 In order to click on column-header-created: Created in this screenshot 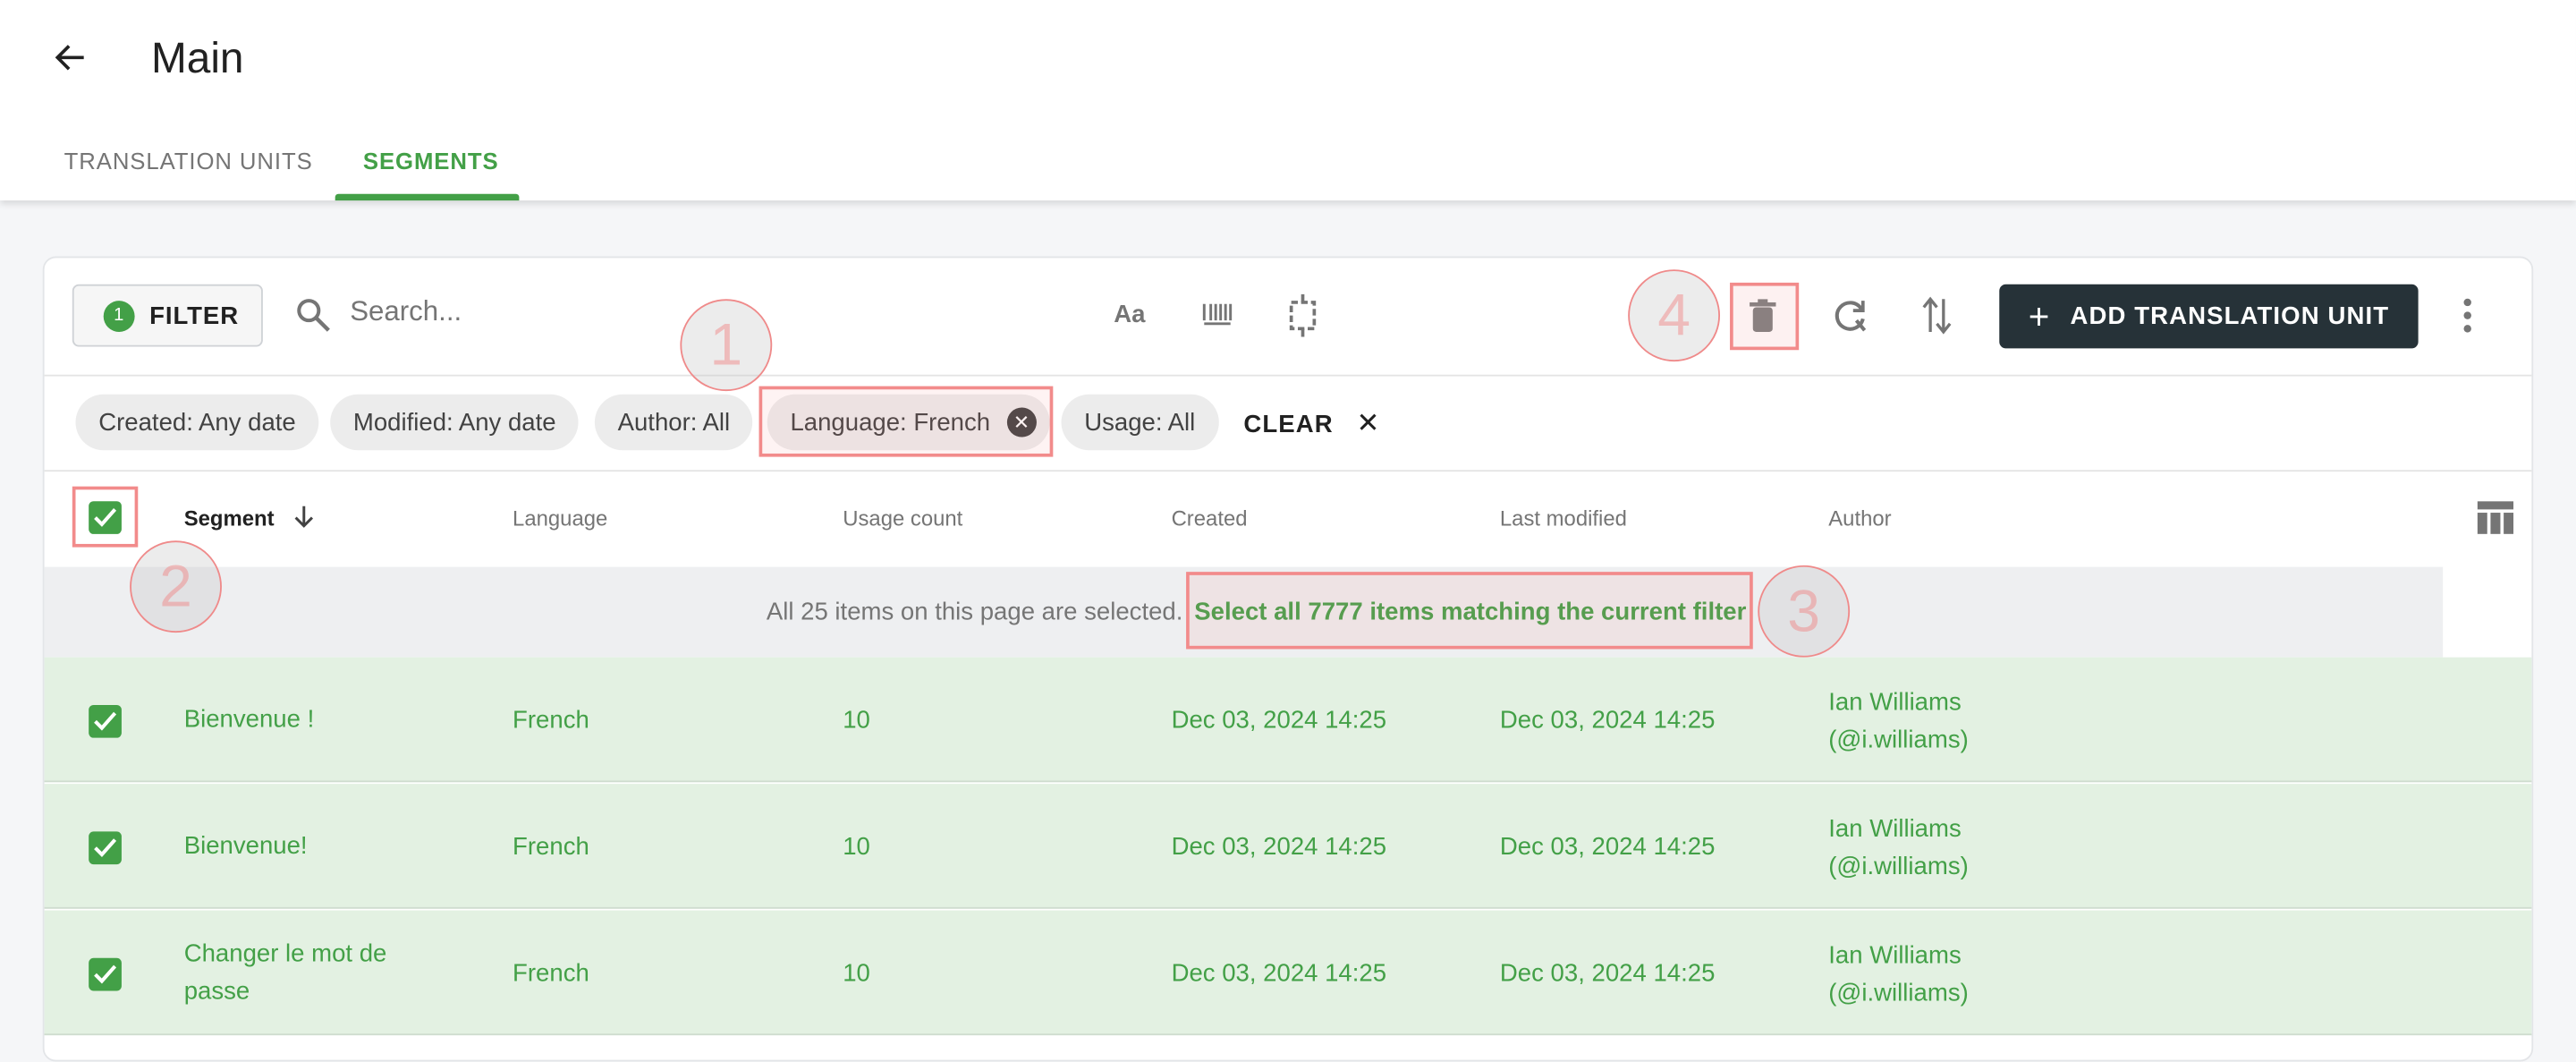, I will do `click(1210, 518)`.